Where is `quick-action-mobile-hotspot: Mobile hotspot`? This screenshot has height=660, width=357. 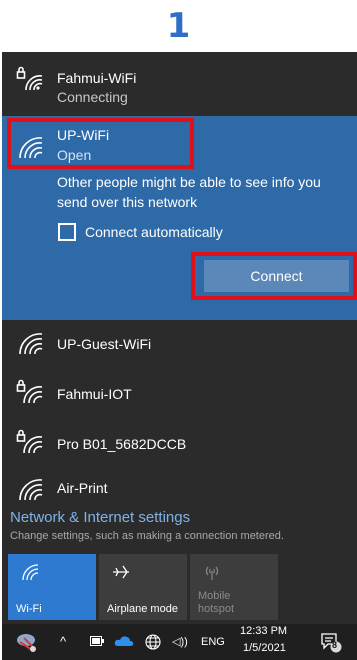 quick-action-mobile-hotspot: Mobile hotspot is located at coordinates (234, 587).